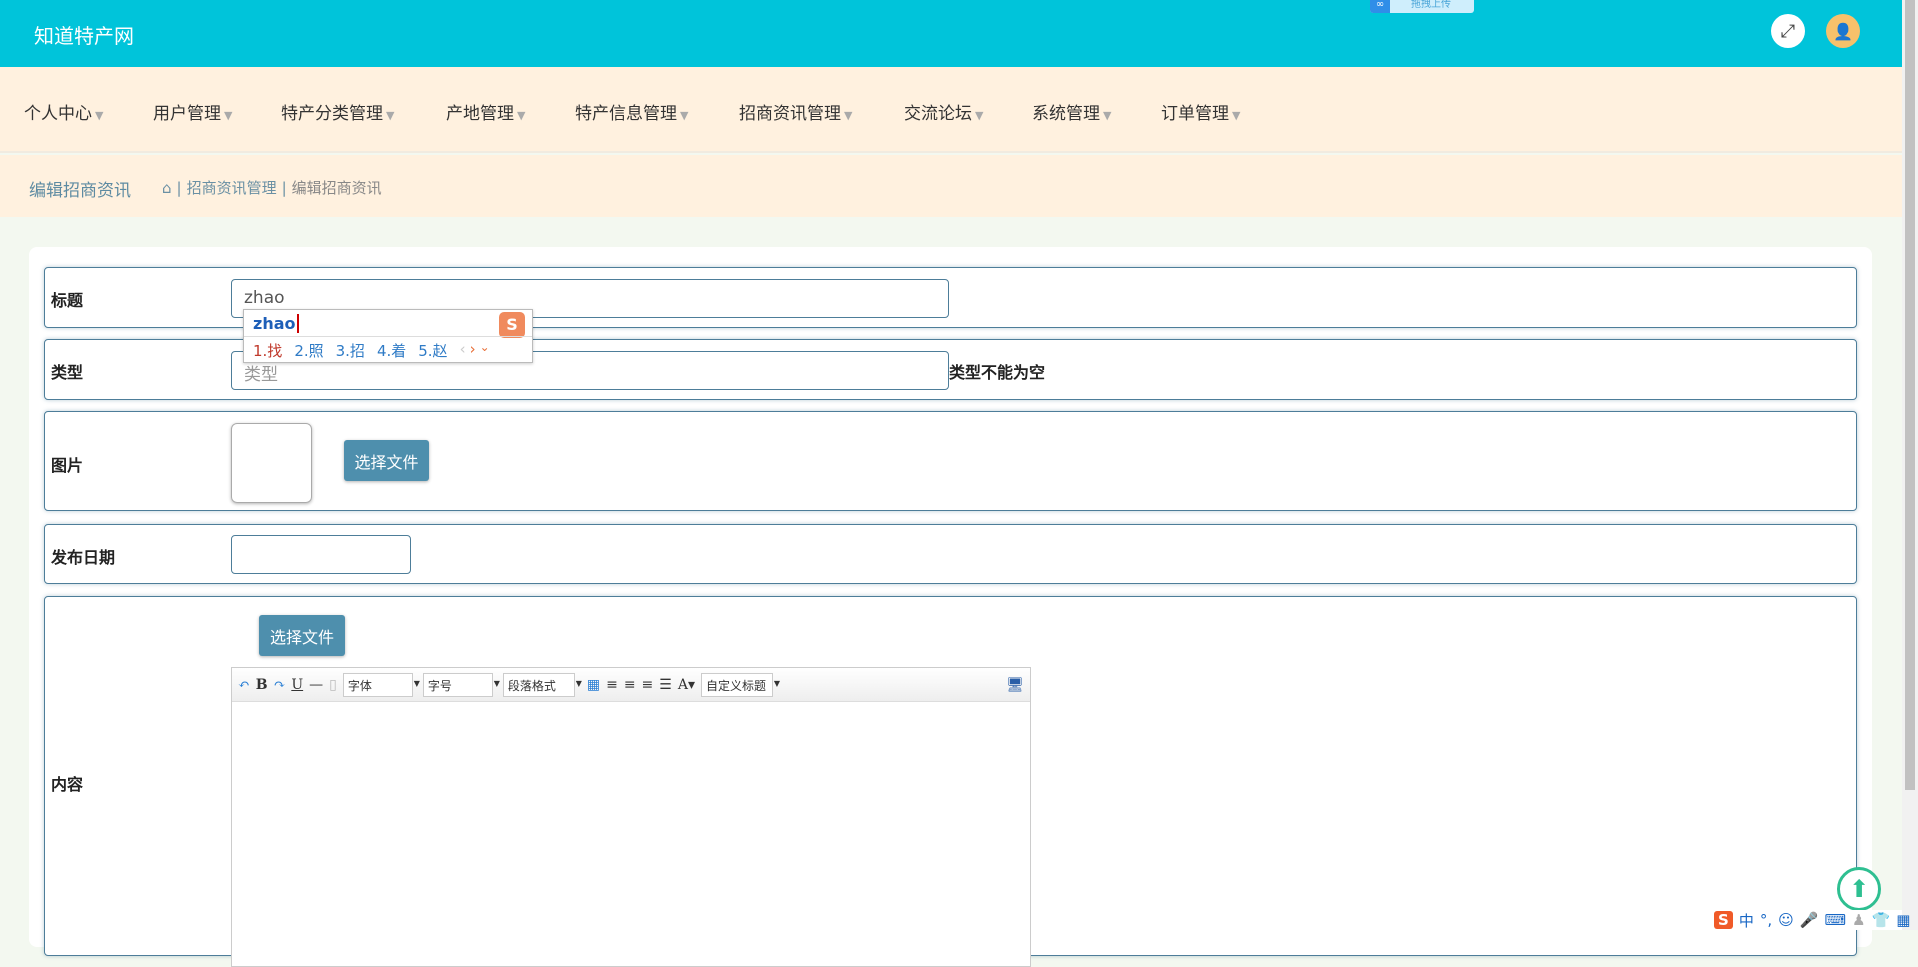 Image resolution: width=1918 pixels, height=967 pixels. Describe the element at coordinates (1881, 920) in the screenshot. I see `skin-icon: 👕` at that location.